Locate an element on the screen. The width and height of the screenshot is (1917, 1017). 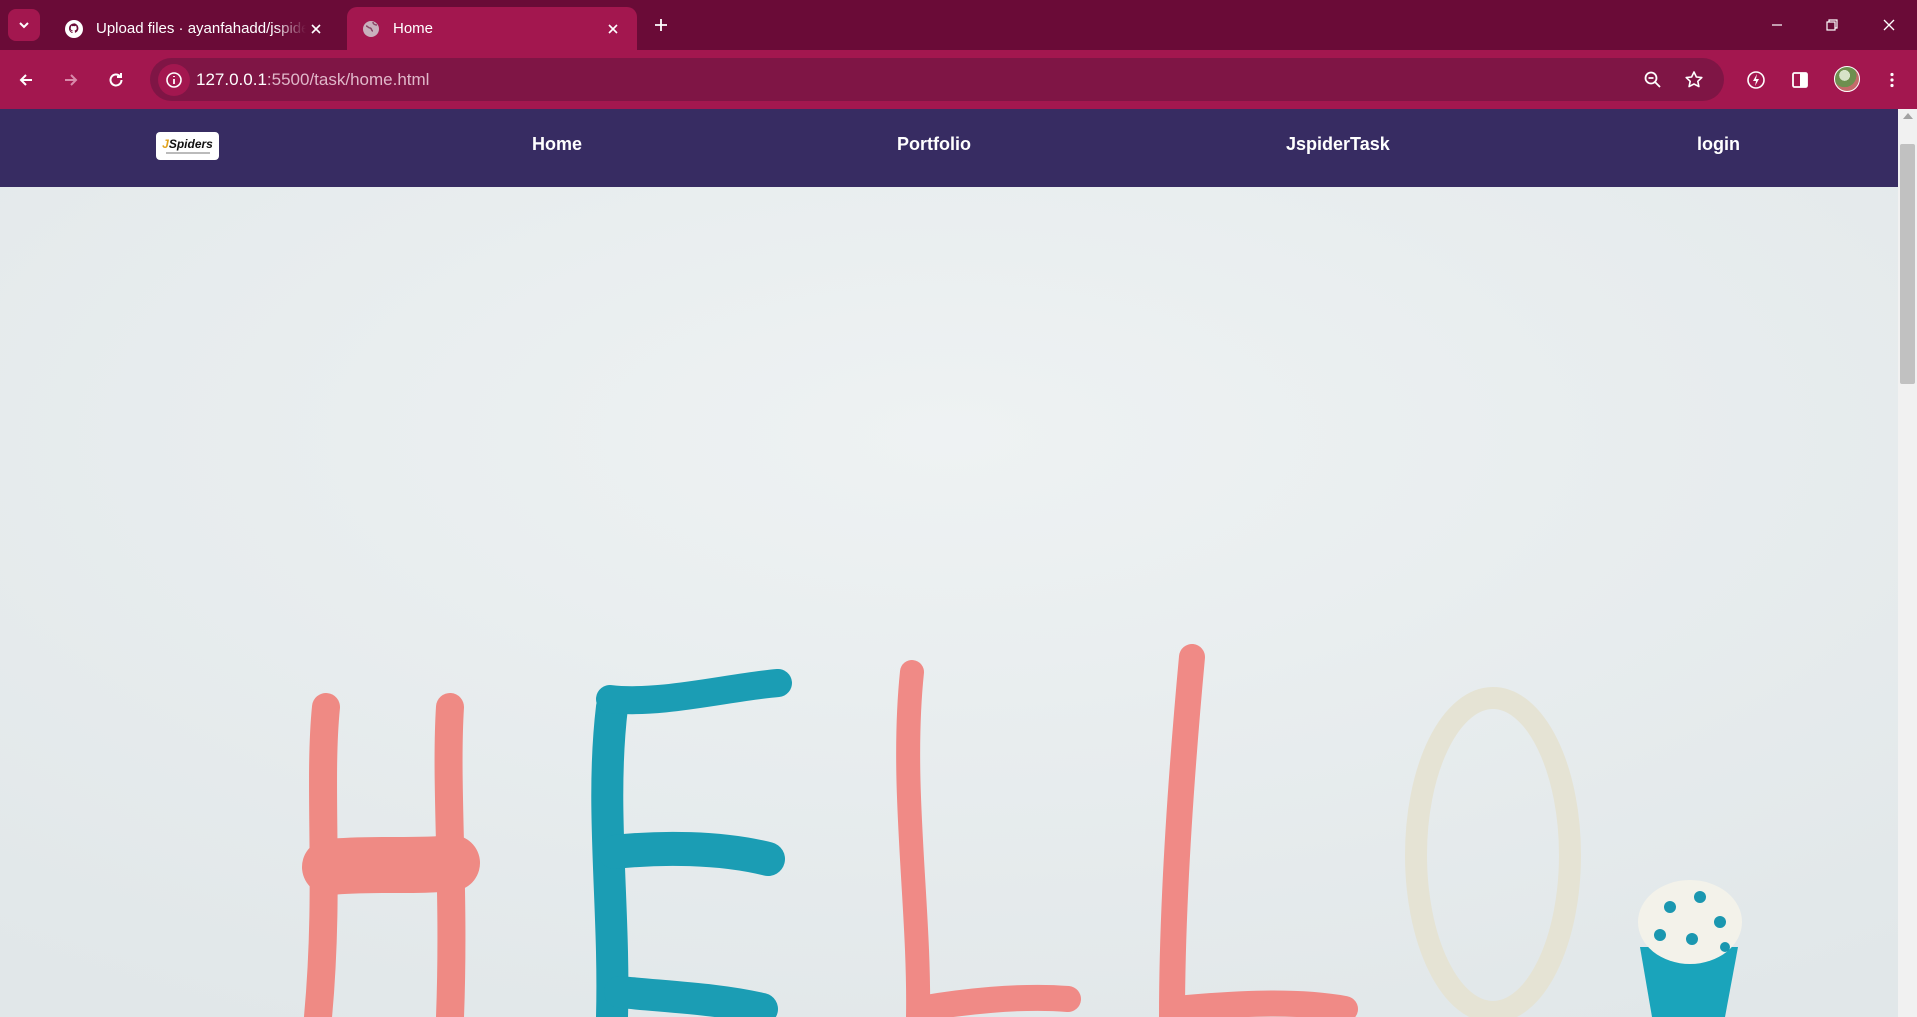
address-bar: 127.0.0.1:5500/task/home.html is located at coordinates (937, 79).